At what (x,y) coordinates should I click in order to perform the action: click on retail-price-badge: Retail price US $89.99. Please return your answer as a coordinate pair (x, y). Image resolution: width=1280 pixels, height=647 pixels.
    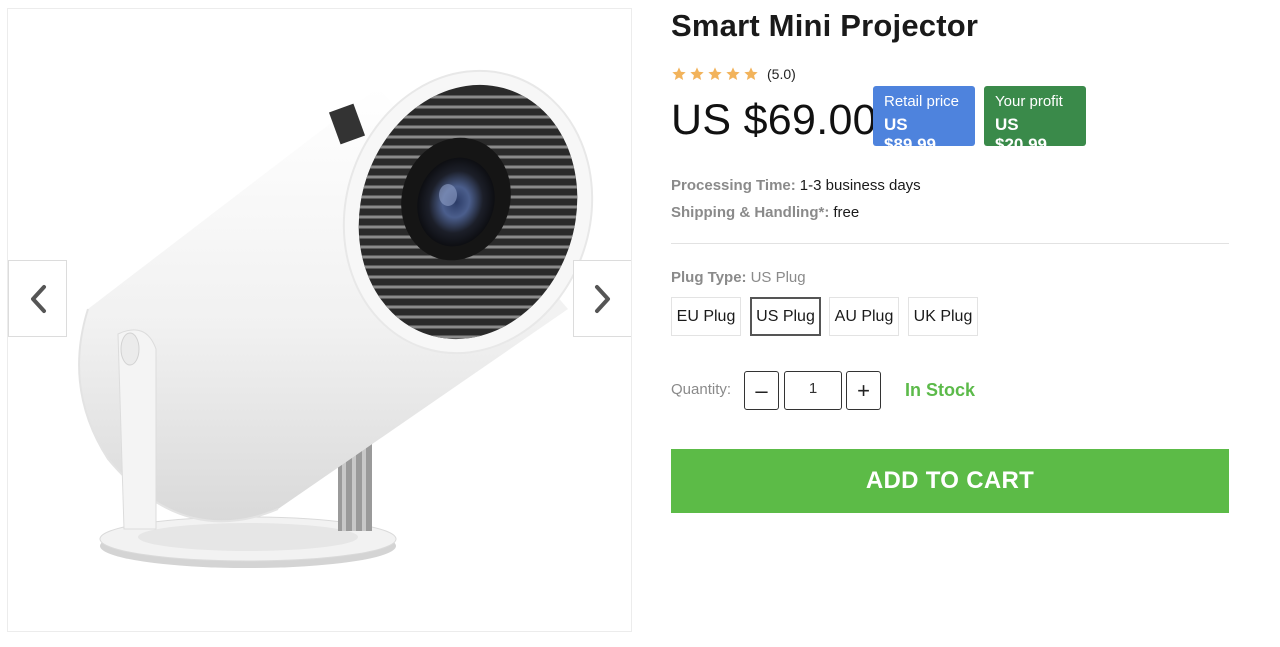
    Looking at the image, I should click on (924, 120).